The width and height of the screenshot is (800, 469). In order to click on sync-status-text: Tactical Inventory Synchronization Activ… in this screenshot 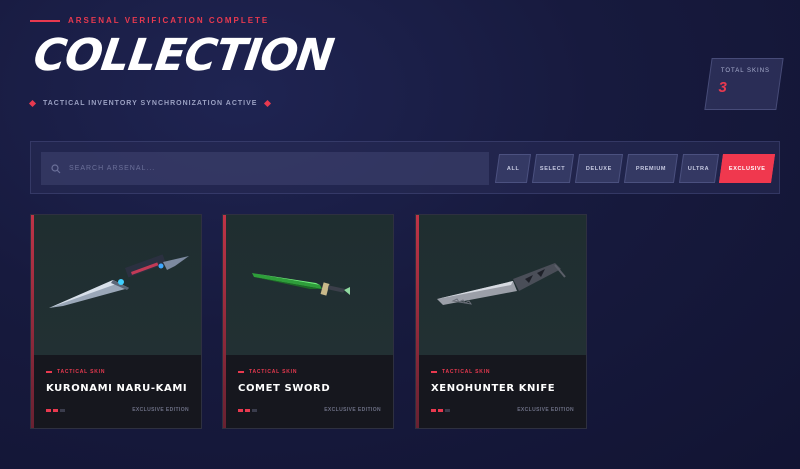, I will do `click(150, 103)`.